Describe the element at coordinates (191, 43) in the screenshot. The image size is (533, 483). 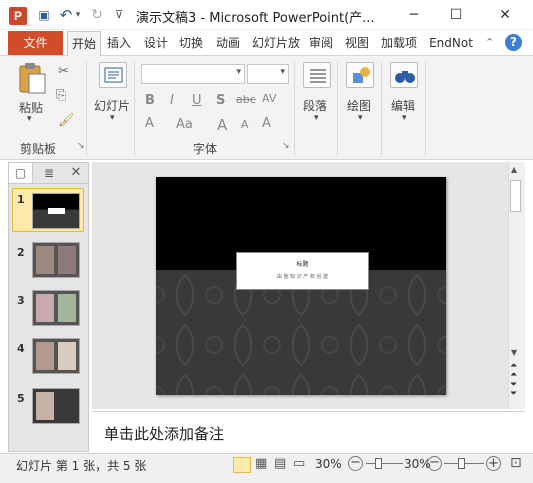
I see `tab-transitions: 切换` at that location.